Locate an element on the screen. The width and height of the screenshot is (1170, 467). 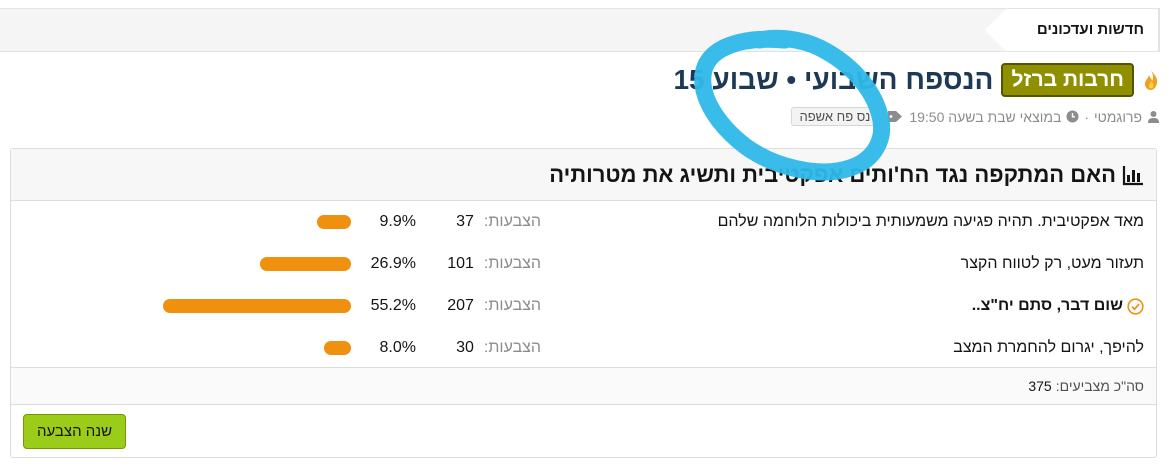
poll-total-label: סה"כ מצביעים: is located at coordinates (1099, 386).